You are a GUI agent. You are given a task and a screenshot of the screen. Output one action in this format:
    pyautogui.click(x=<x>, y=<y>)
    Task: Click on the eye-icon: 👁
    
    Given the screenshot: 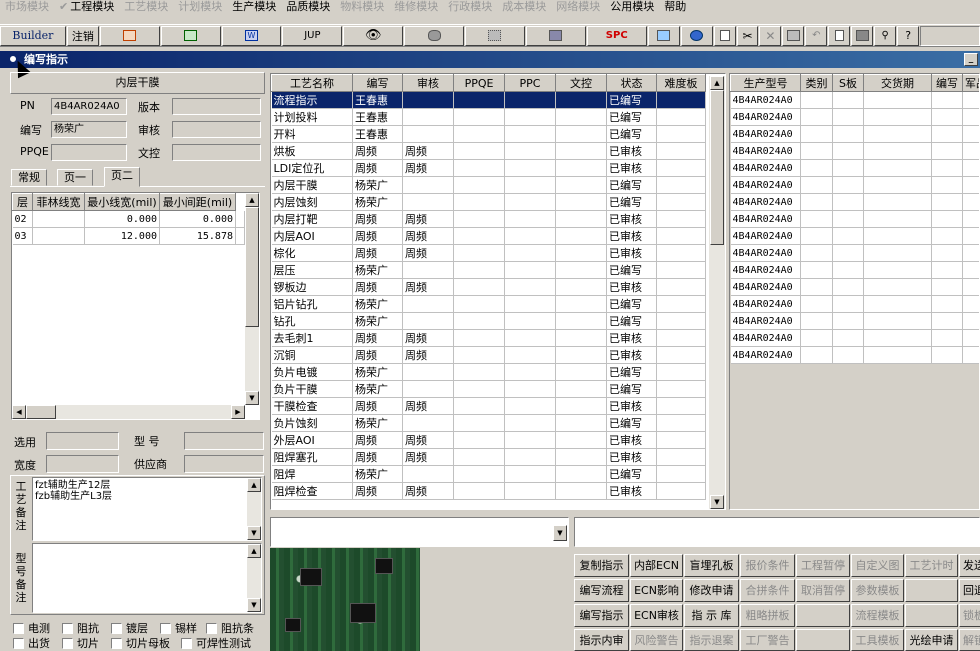 What is the action you would take?
    pyautogui.click(x=373, y=35)
    